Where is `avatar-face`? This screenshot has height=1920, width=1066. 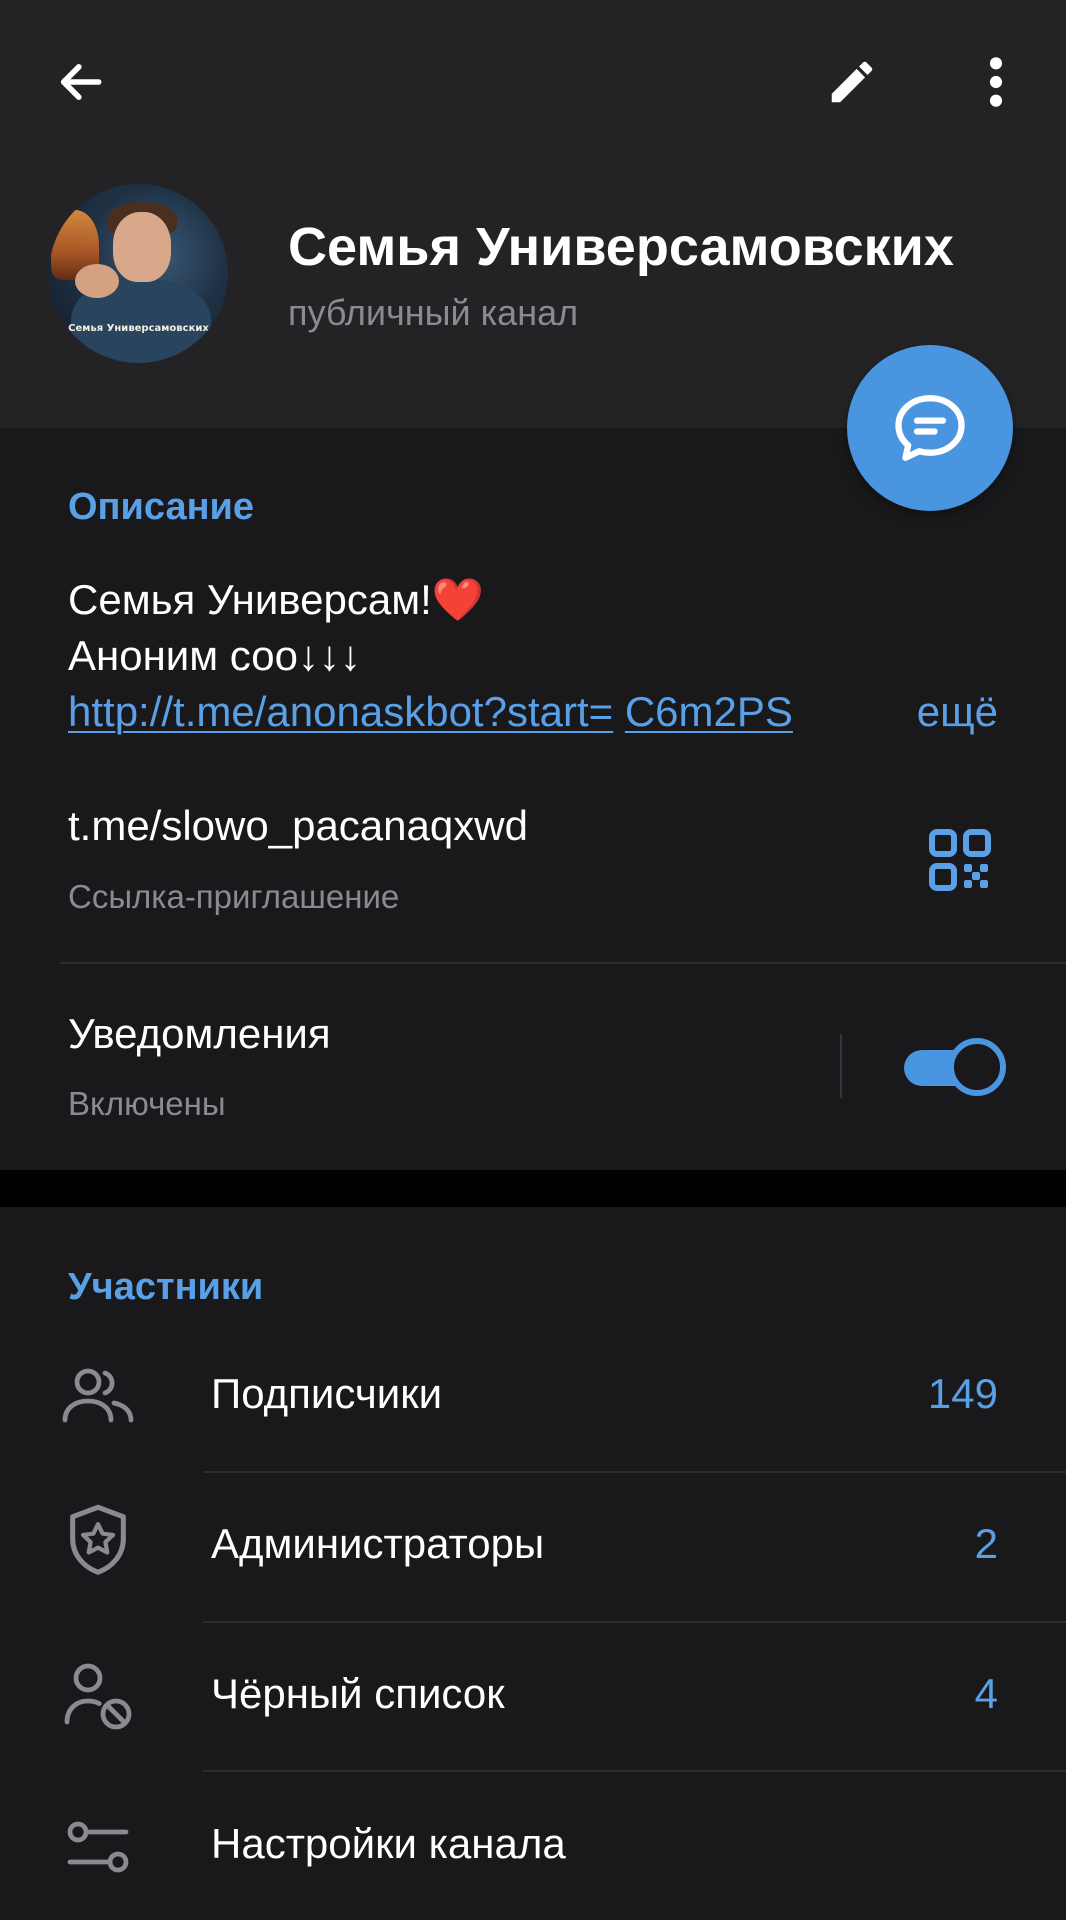 avatar-face is located at coordinates (142, 247).